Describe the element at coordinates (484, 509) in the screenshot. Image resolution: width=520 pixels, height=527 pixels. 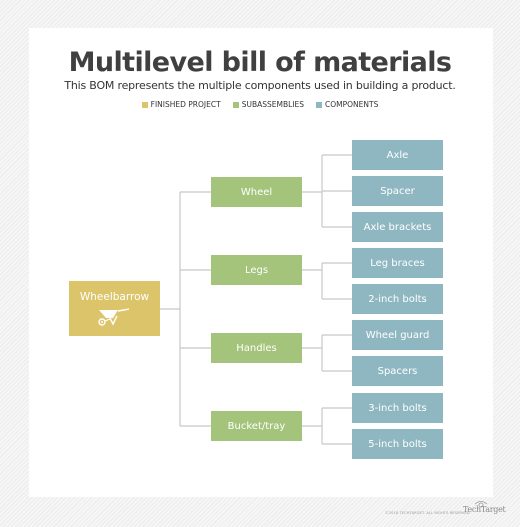
I see `techtarget-logo: TechTarget` at that location.